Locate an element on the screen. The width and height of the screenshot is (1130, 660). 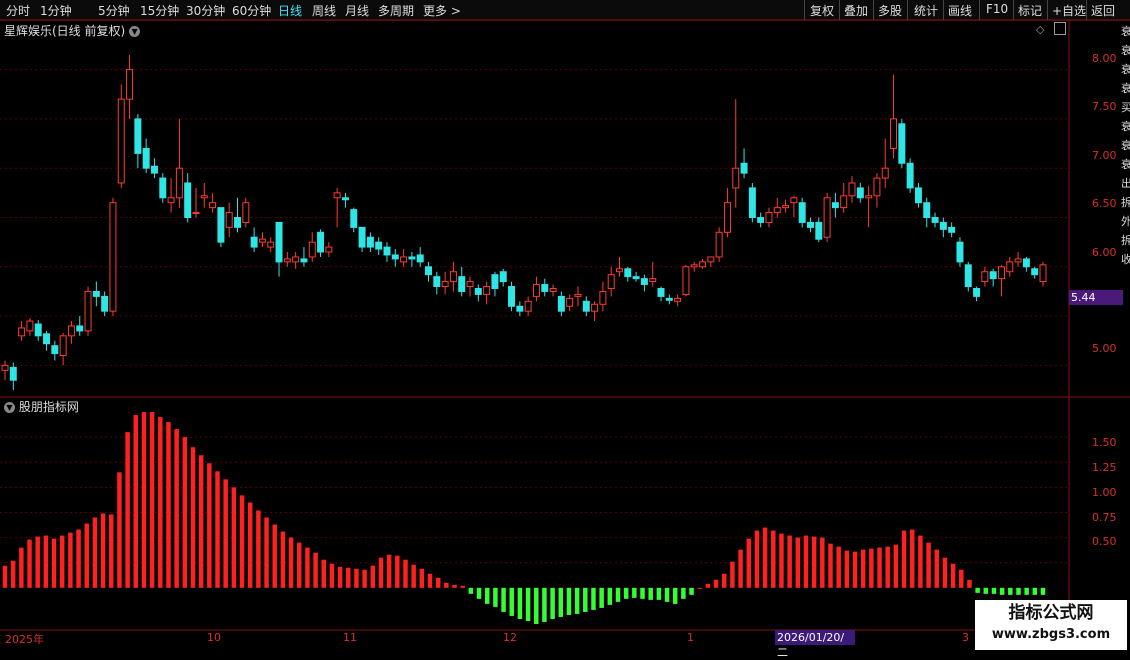
price-tick: 7.00 is located at coordinates (1104, 155).